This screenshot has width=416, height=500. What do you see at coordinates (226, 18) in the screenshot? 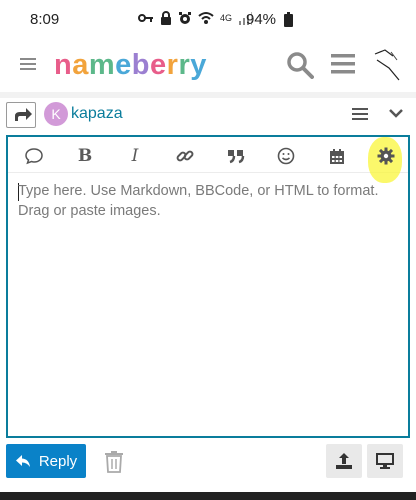
I see `network-type: 4G` at bounding box center [226, 18].